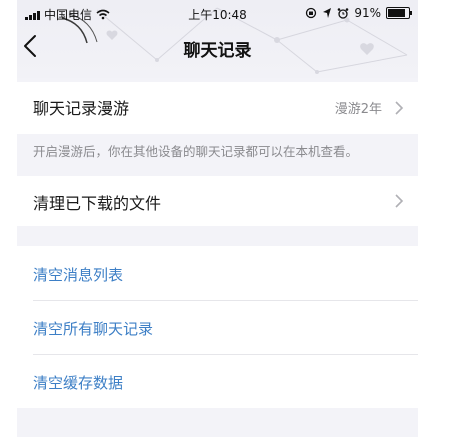  I want to click on roaming-hint: 开启漫游后，你在其他设备的聊天记录都可以在本机查看。, so click(196, 151).